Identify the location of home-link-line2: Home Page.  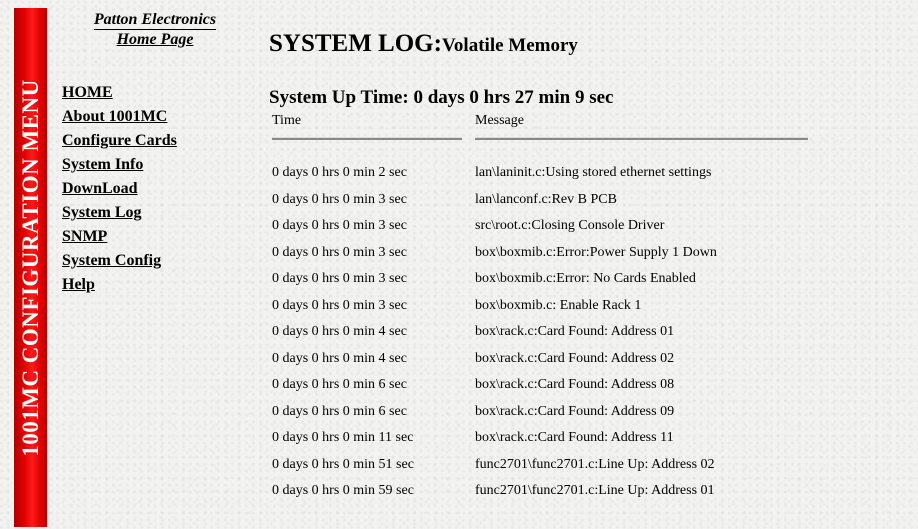
(155, 39).